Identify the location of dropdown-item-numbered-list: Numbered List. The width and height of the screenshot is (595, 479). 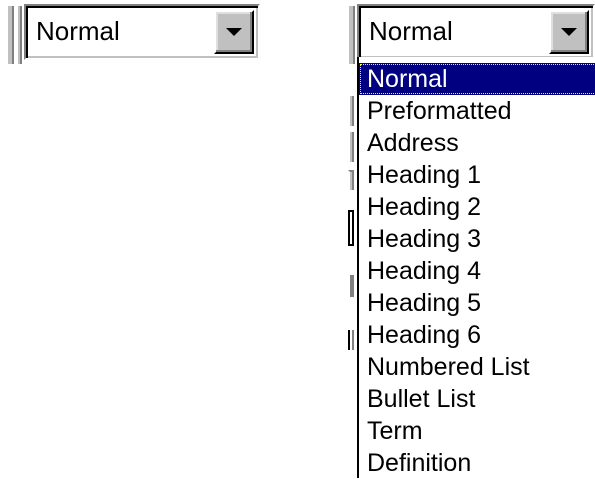
(477, 367).